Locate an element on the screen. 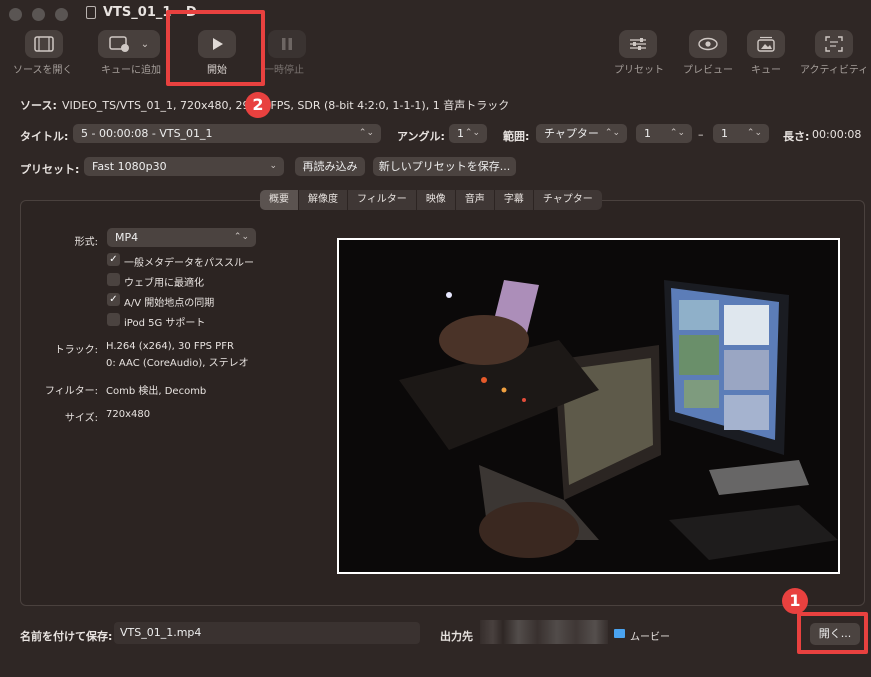 The width and height of the screenshot is (871, 677). activity-button is located at coordinates (834, 44).